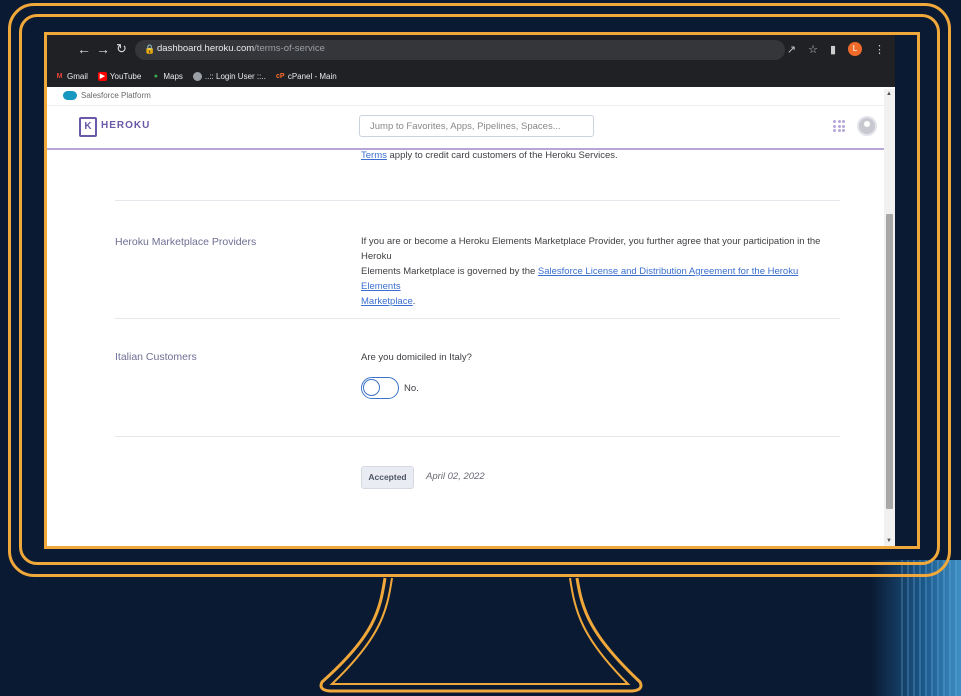 The width and height of the screenshot is (961, 696). Describe the element at coordinates (879, 49) in the screenshot. I see `menu-kebab-icon: ⋮` at that location.